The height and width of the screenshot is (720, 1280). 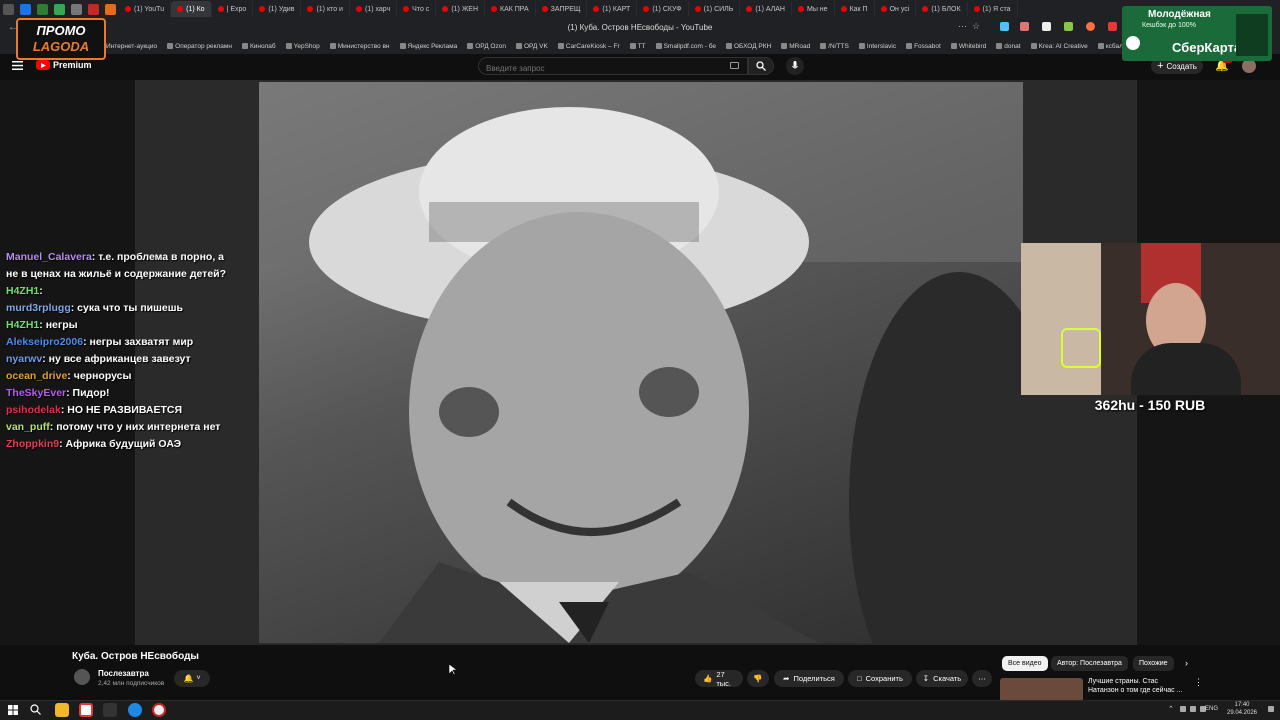 What do you see at coordinates (325, 9) in the screenshot?
I see `browser-tab: (1) кто и` at bounding box center [325, 9].